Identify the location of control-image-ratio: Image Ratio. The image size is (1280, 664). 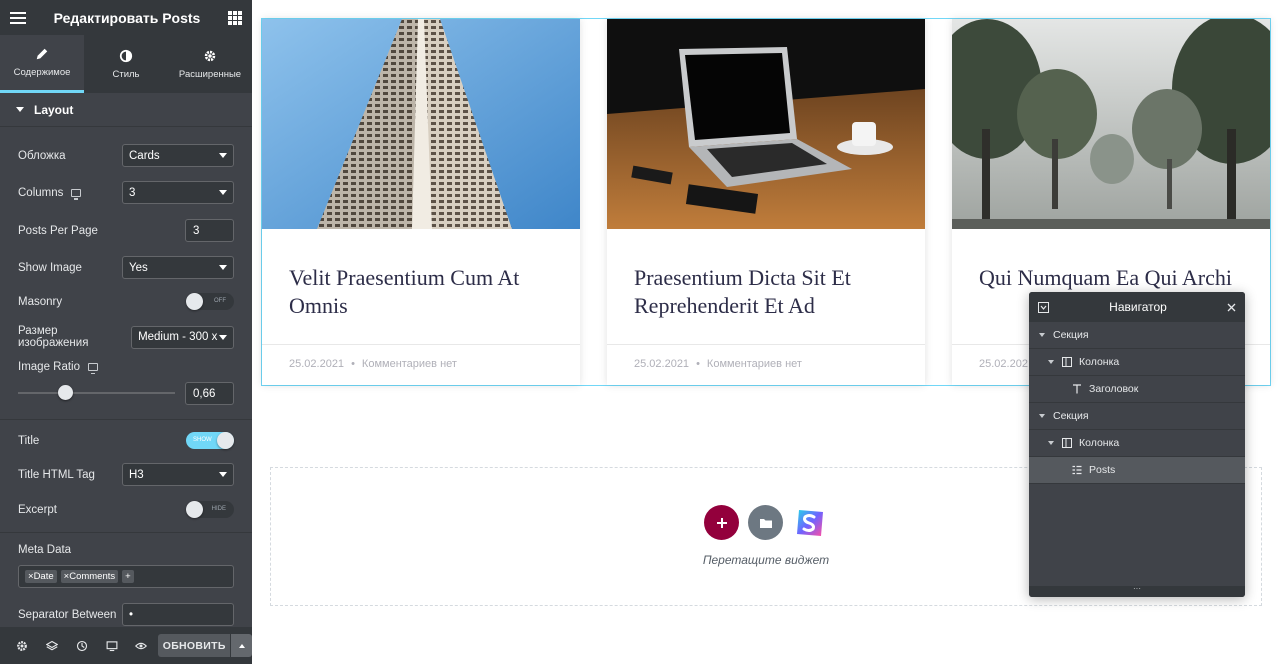
(126, 367).